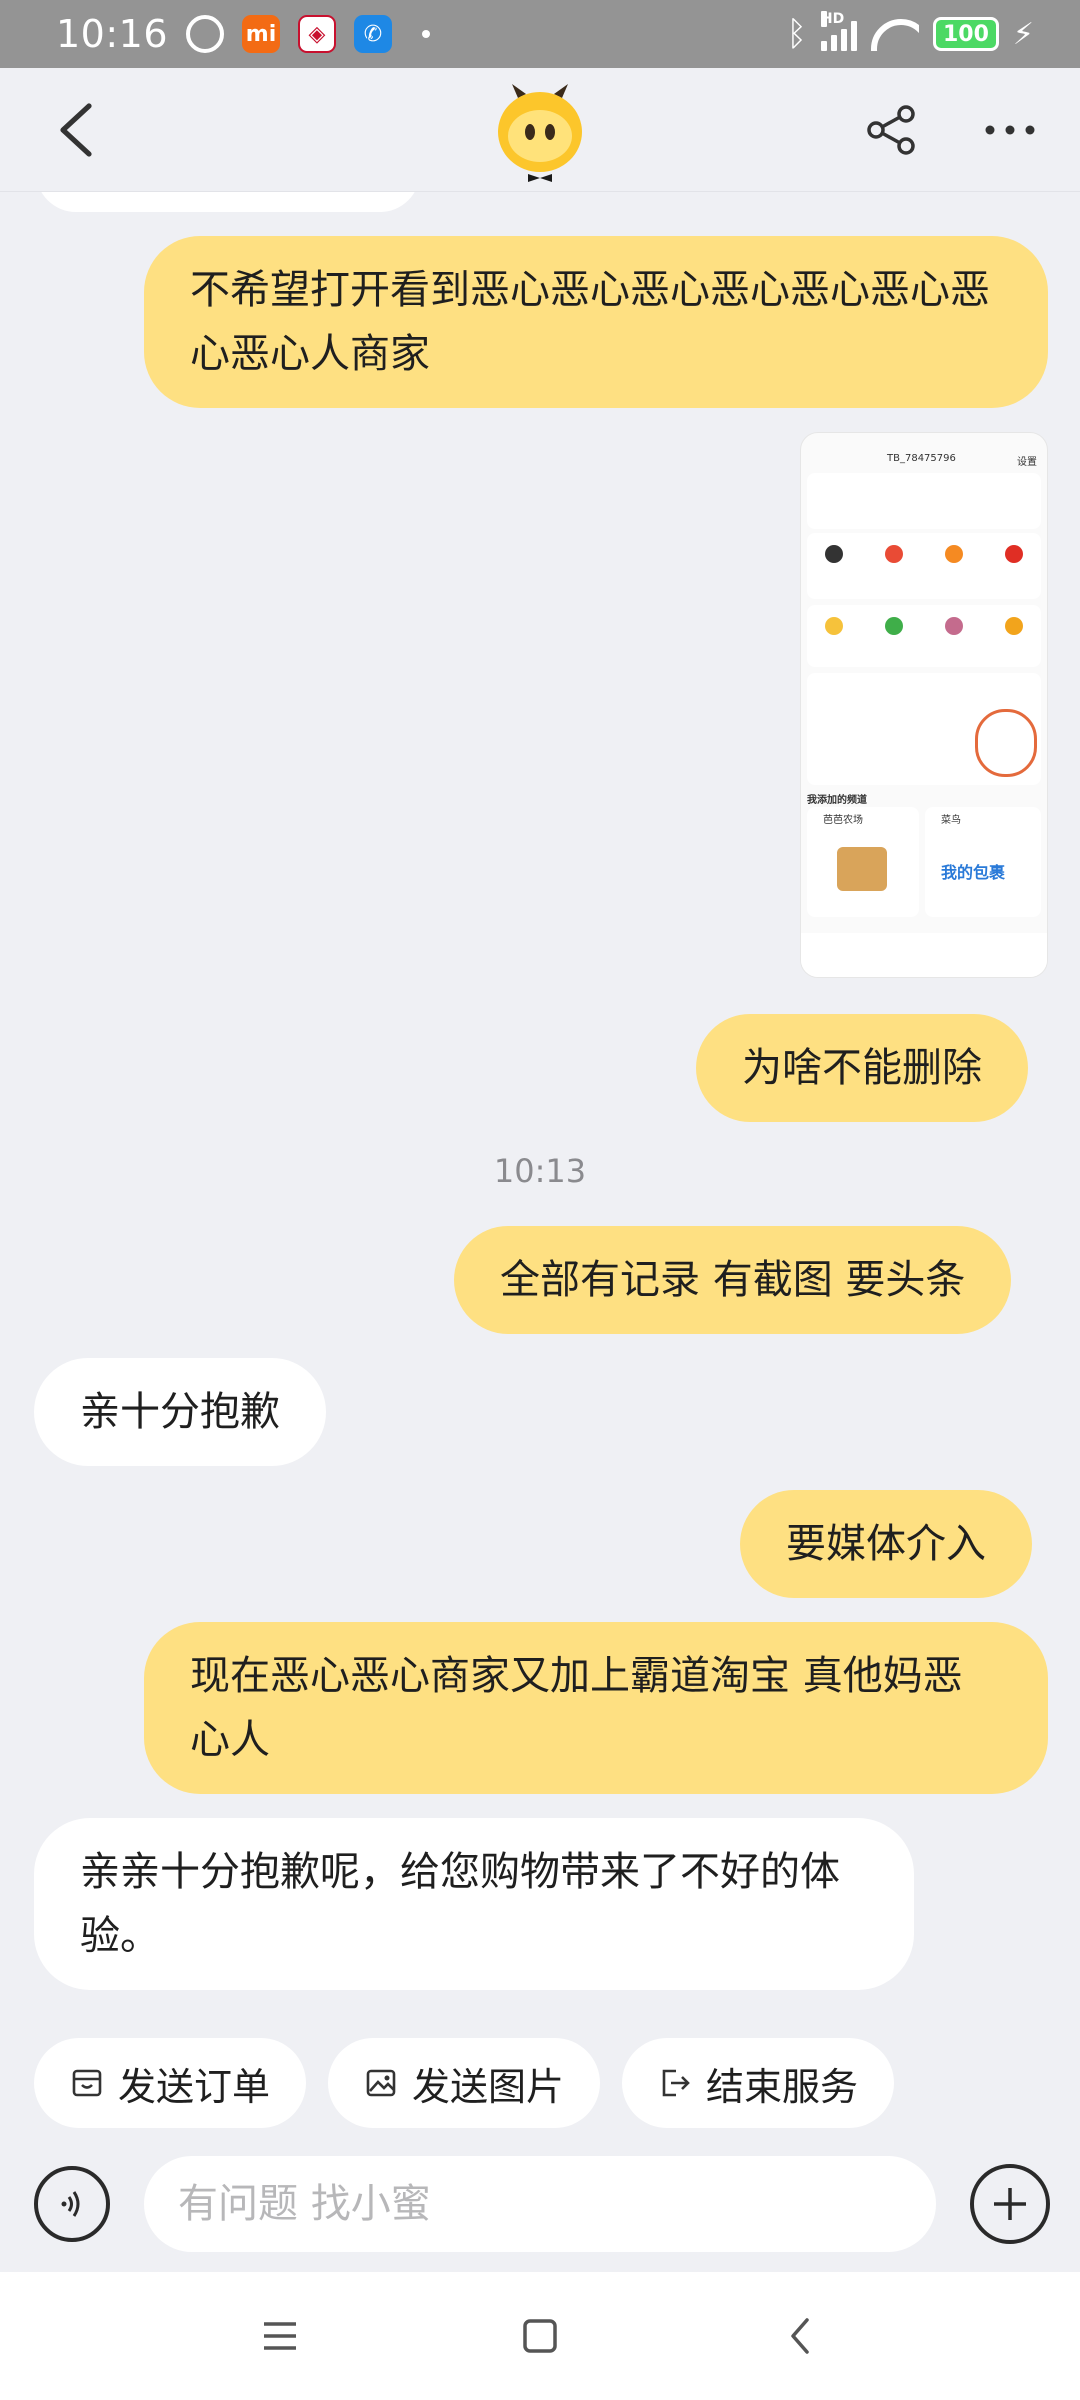 The width and height of the screenshot is (1080, 2400). I want to click on voice-icon, so click(70, 2204).